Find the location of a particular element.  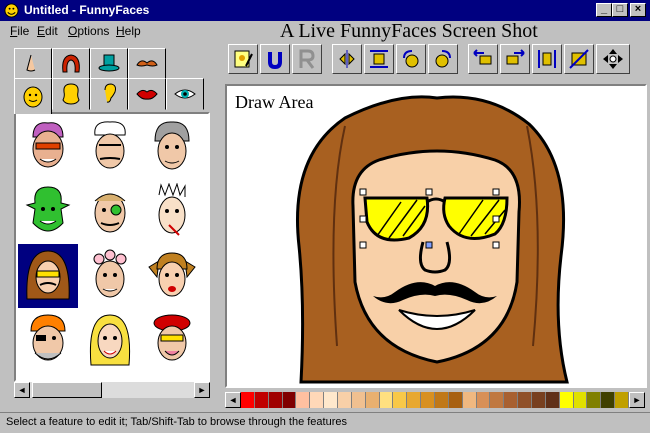

face-thumbnail-selected is located at coordinates (48, 276).